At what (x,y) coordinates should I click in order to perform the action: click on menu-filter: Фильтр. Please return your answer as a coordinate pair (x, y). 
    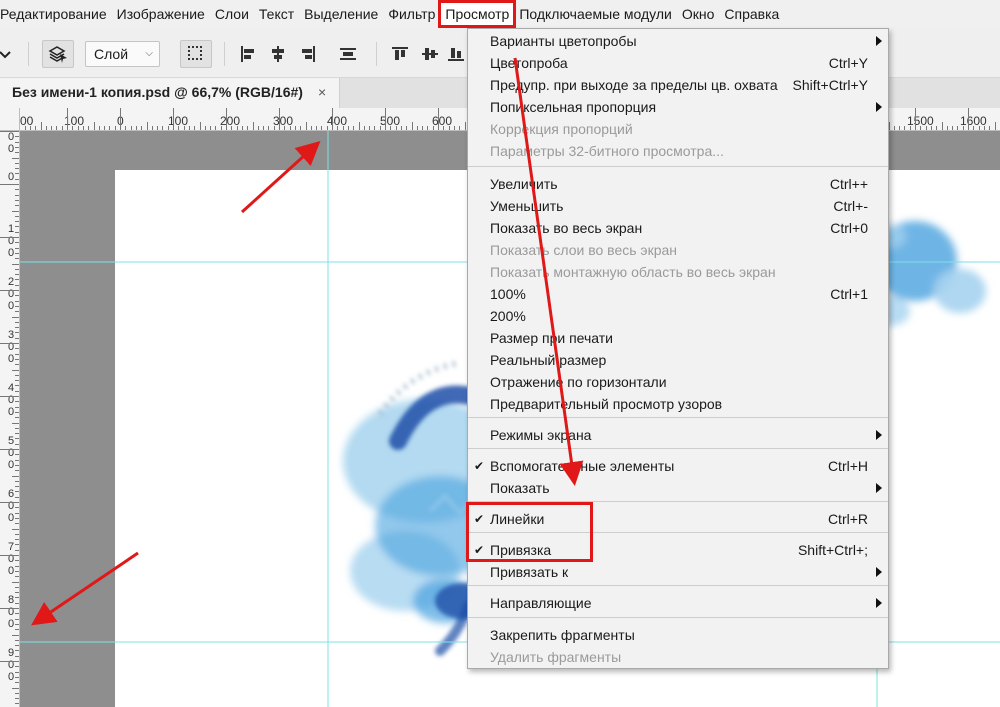
    Looking at the image, I should click on (411, 14).